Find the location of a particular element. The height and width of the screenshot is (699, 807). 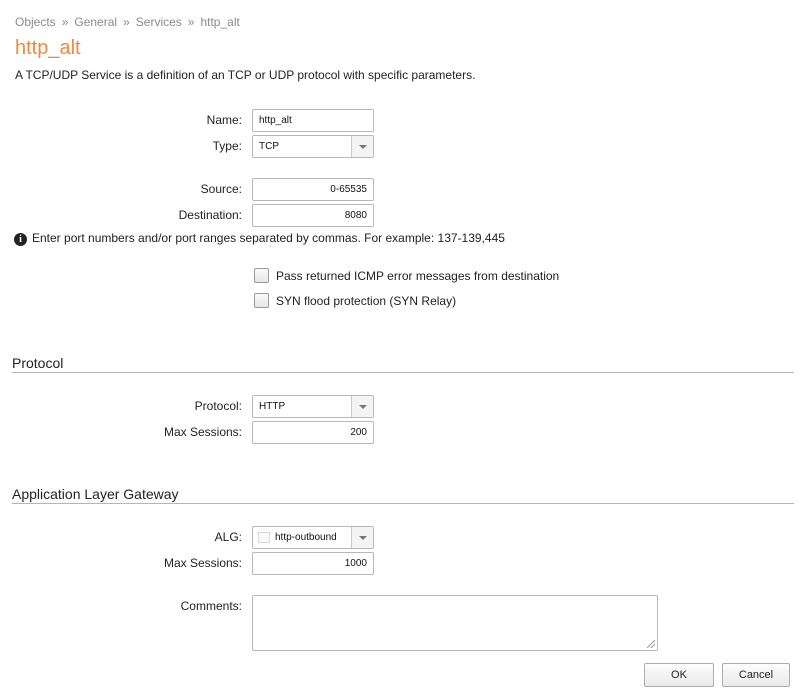

comments-textarea is located at coordinates (455, 623).